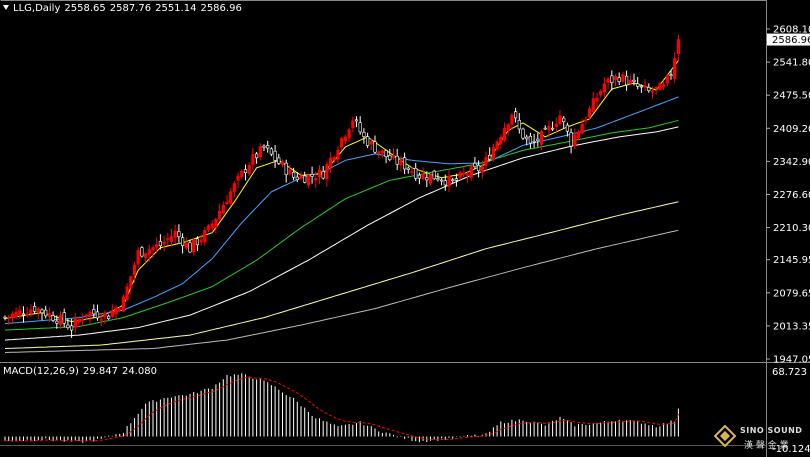 The width and height of the screenshot is (810, 457). I want to click on macd-header: MACD(12,26,9) 29.847 24.080, so click(82, 371).